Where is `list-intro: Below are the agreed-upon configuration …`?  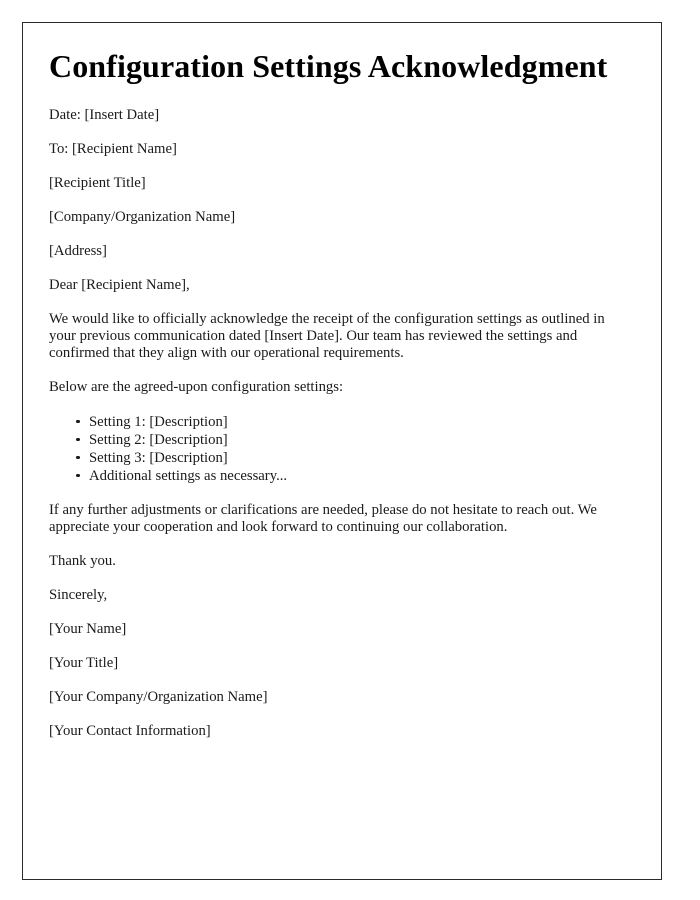
list-intro: Below are the agreed-upon configuration … is located at coordinates (196, 386).